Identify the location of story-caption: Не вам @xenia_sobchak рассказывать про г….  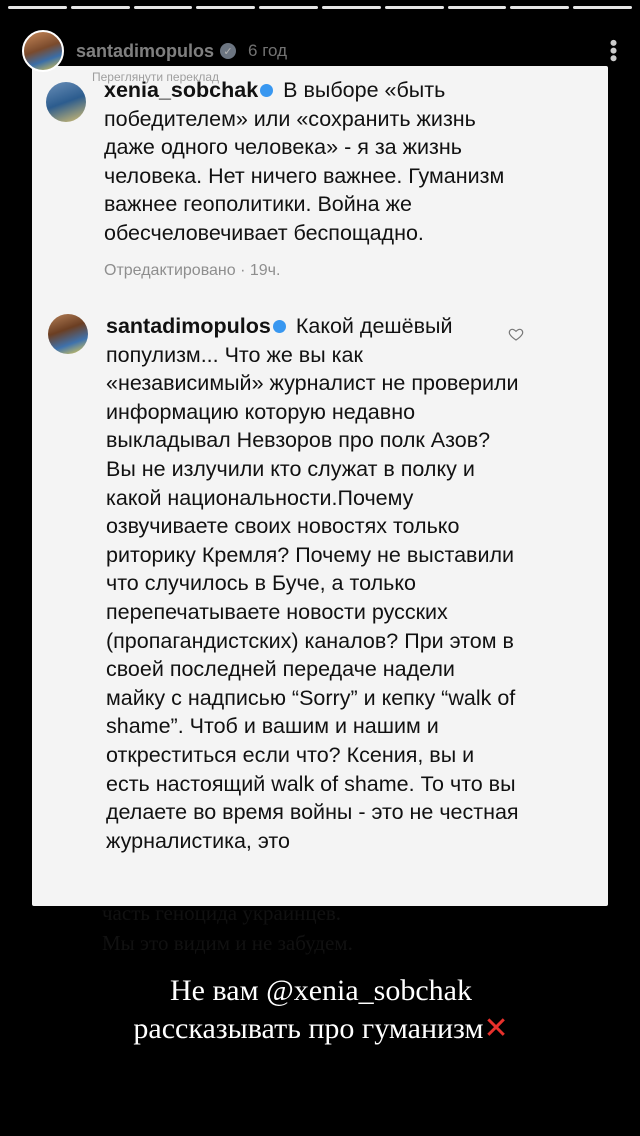
(321, 1010).